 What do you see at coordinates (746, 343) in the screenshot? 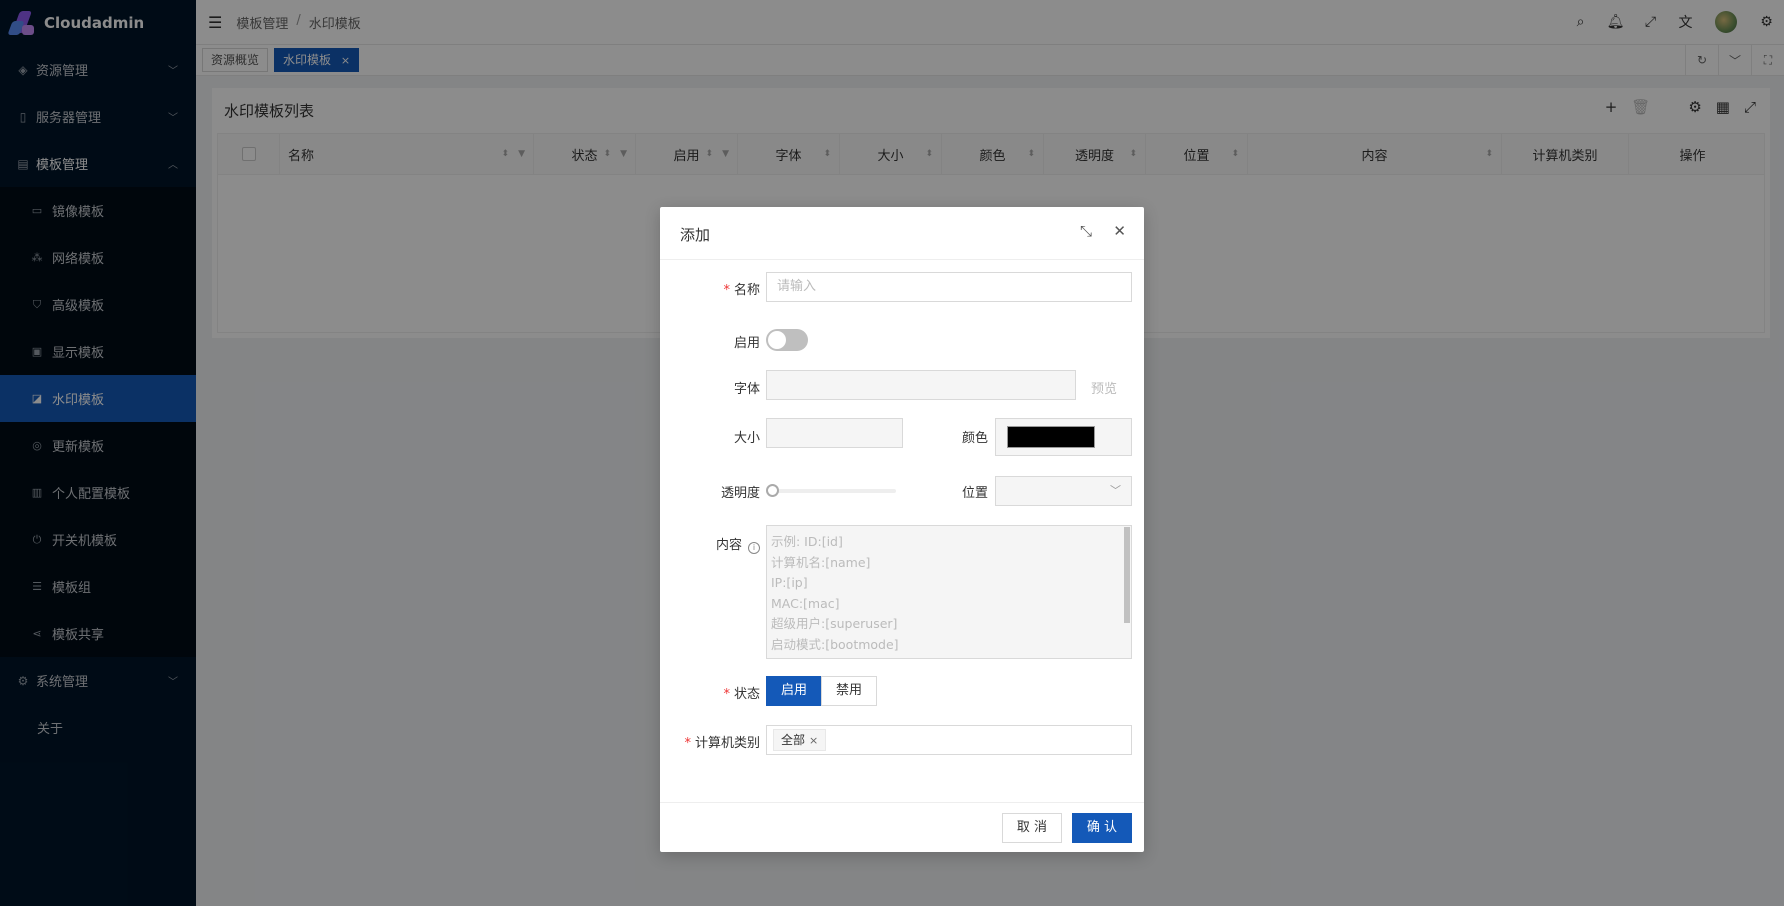
I see `field-label-enabled: 启用` at bounding box center [746, 343].